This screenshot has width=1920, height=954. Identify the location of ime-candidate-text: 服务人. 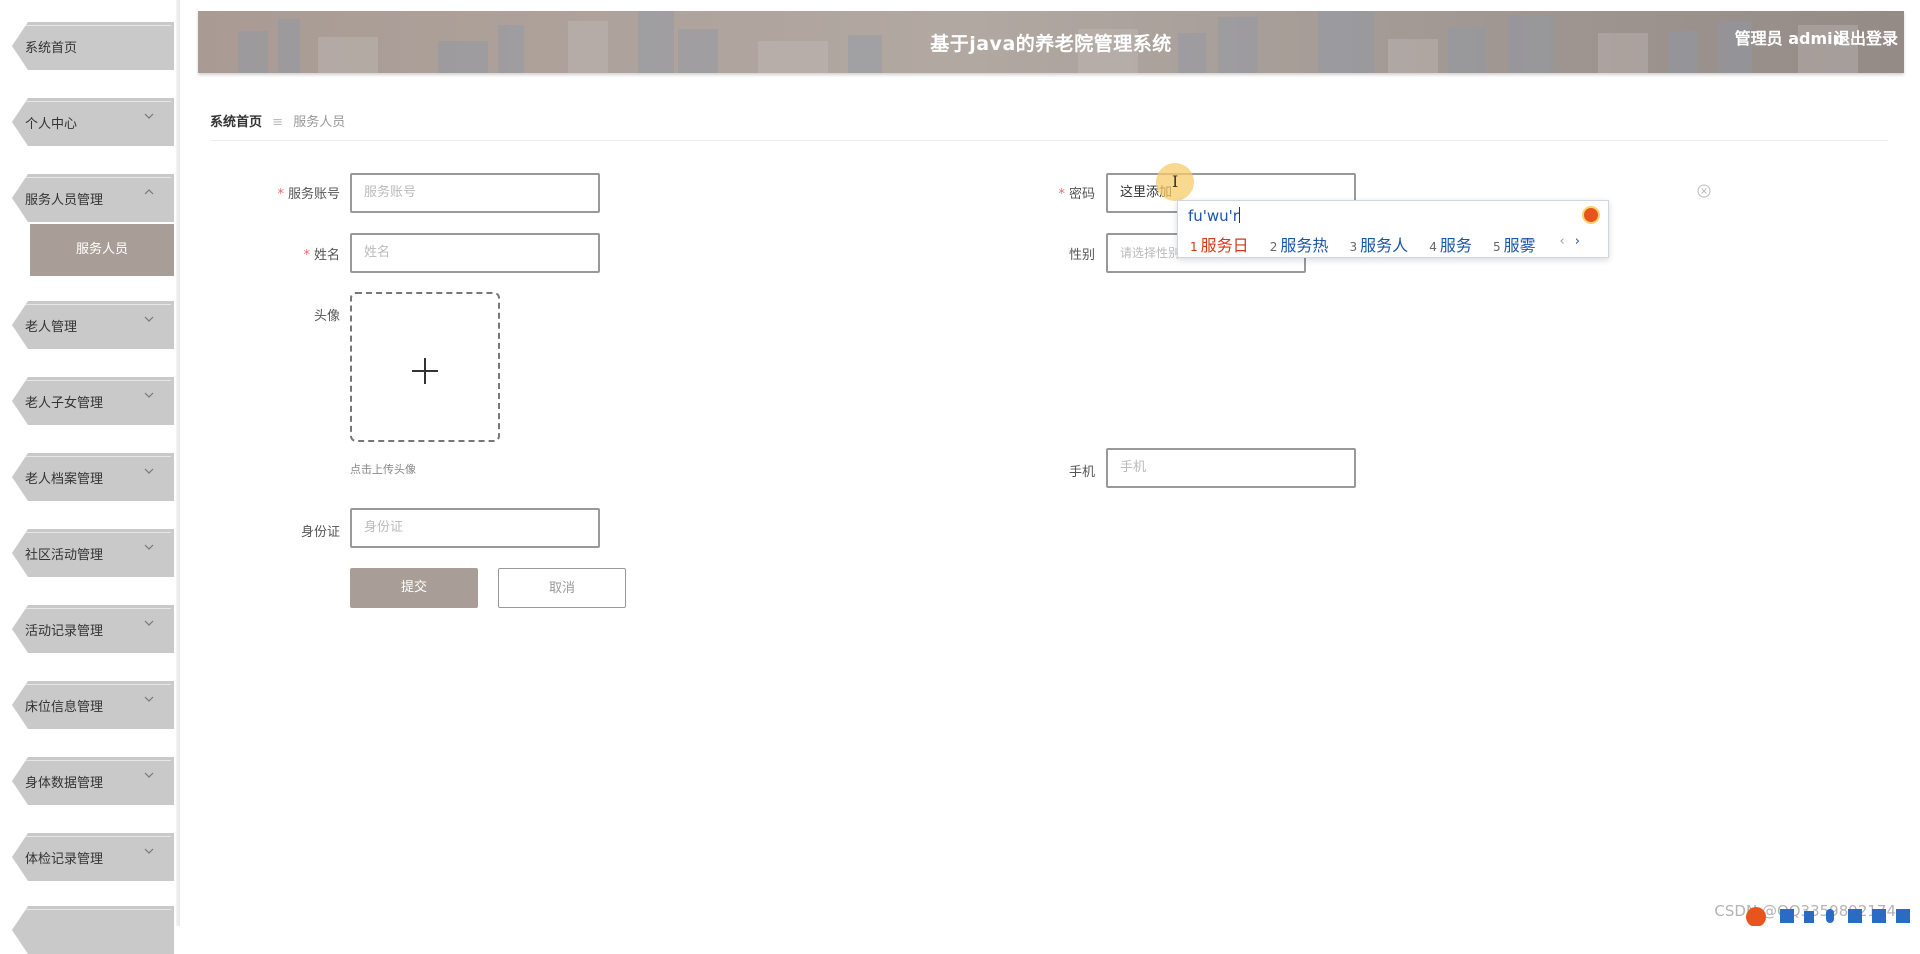
(1384, 245).